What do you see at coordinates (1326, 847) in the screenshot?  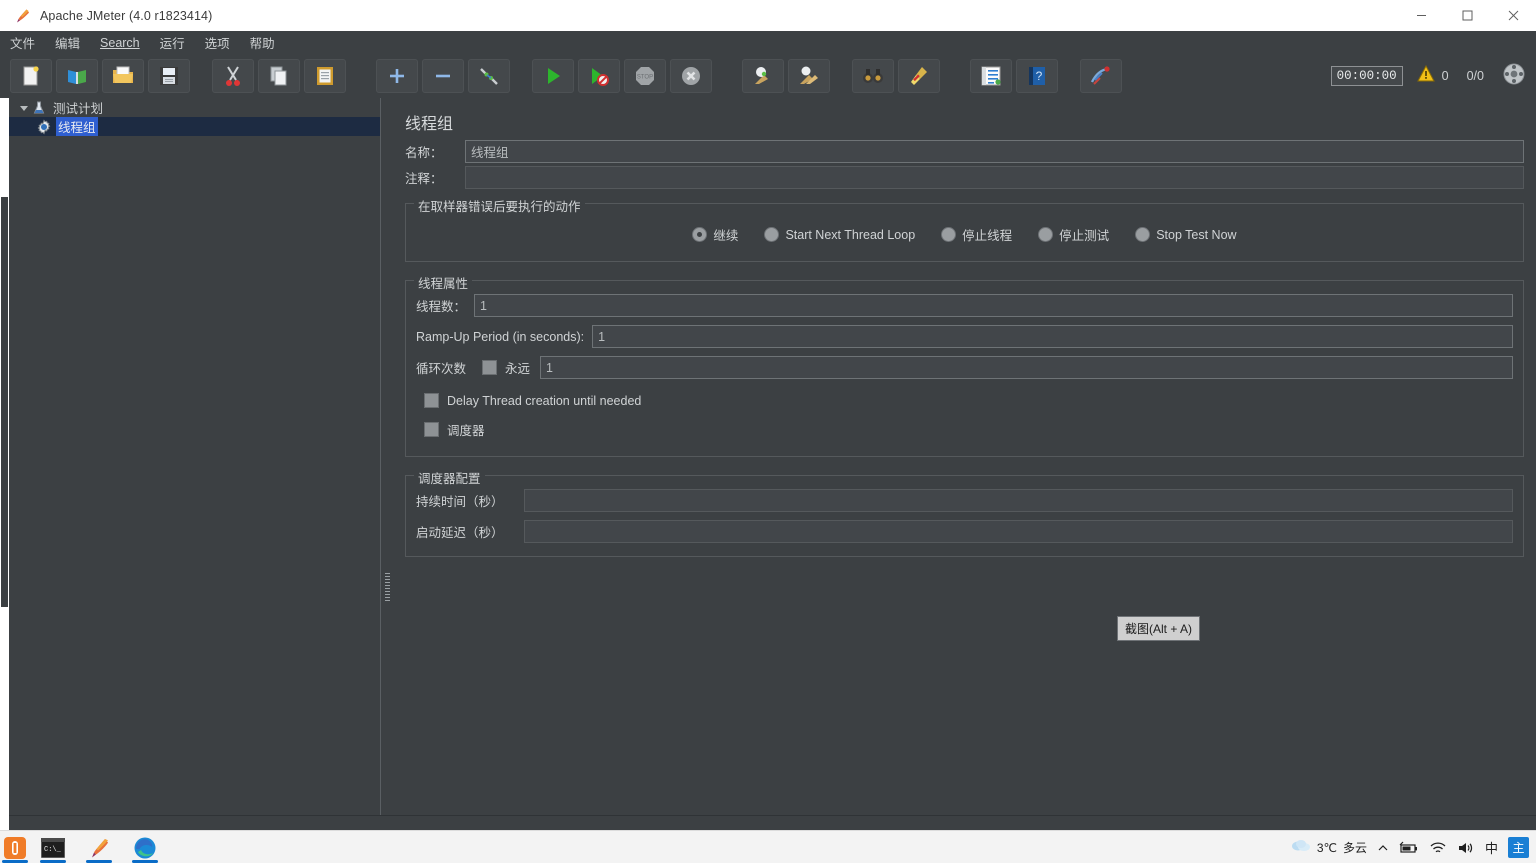 I see `weather-temperature: 3℃` at bounding box center [1326, 847].